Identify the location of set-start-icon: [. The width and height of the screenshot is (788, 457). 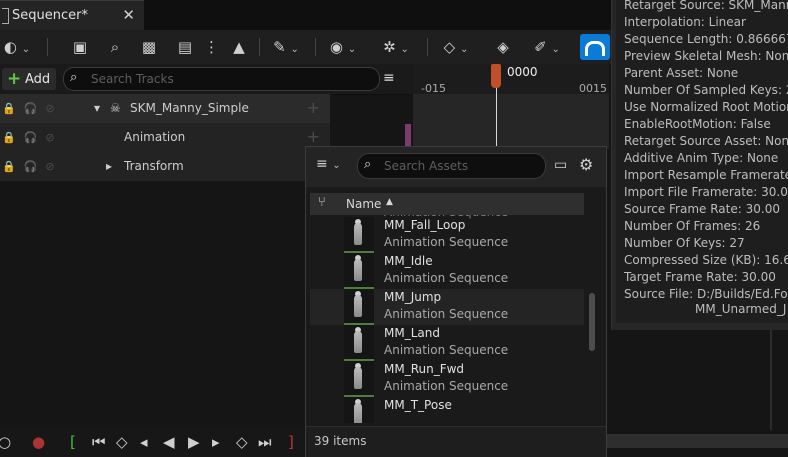
(73, 442).